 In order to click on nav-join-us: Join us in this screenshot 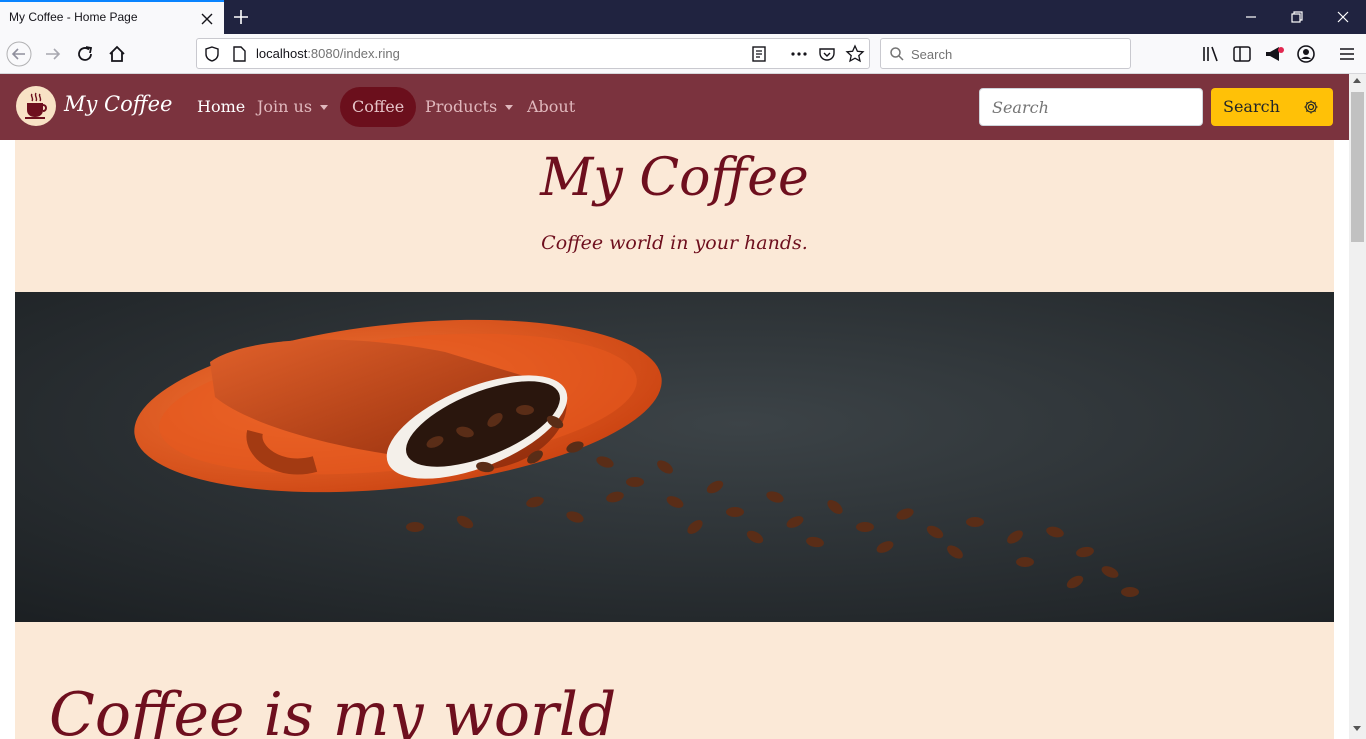, I will do `click(293, 106)`.